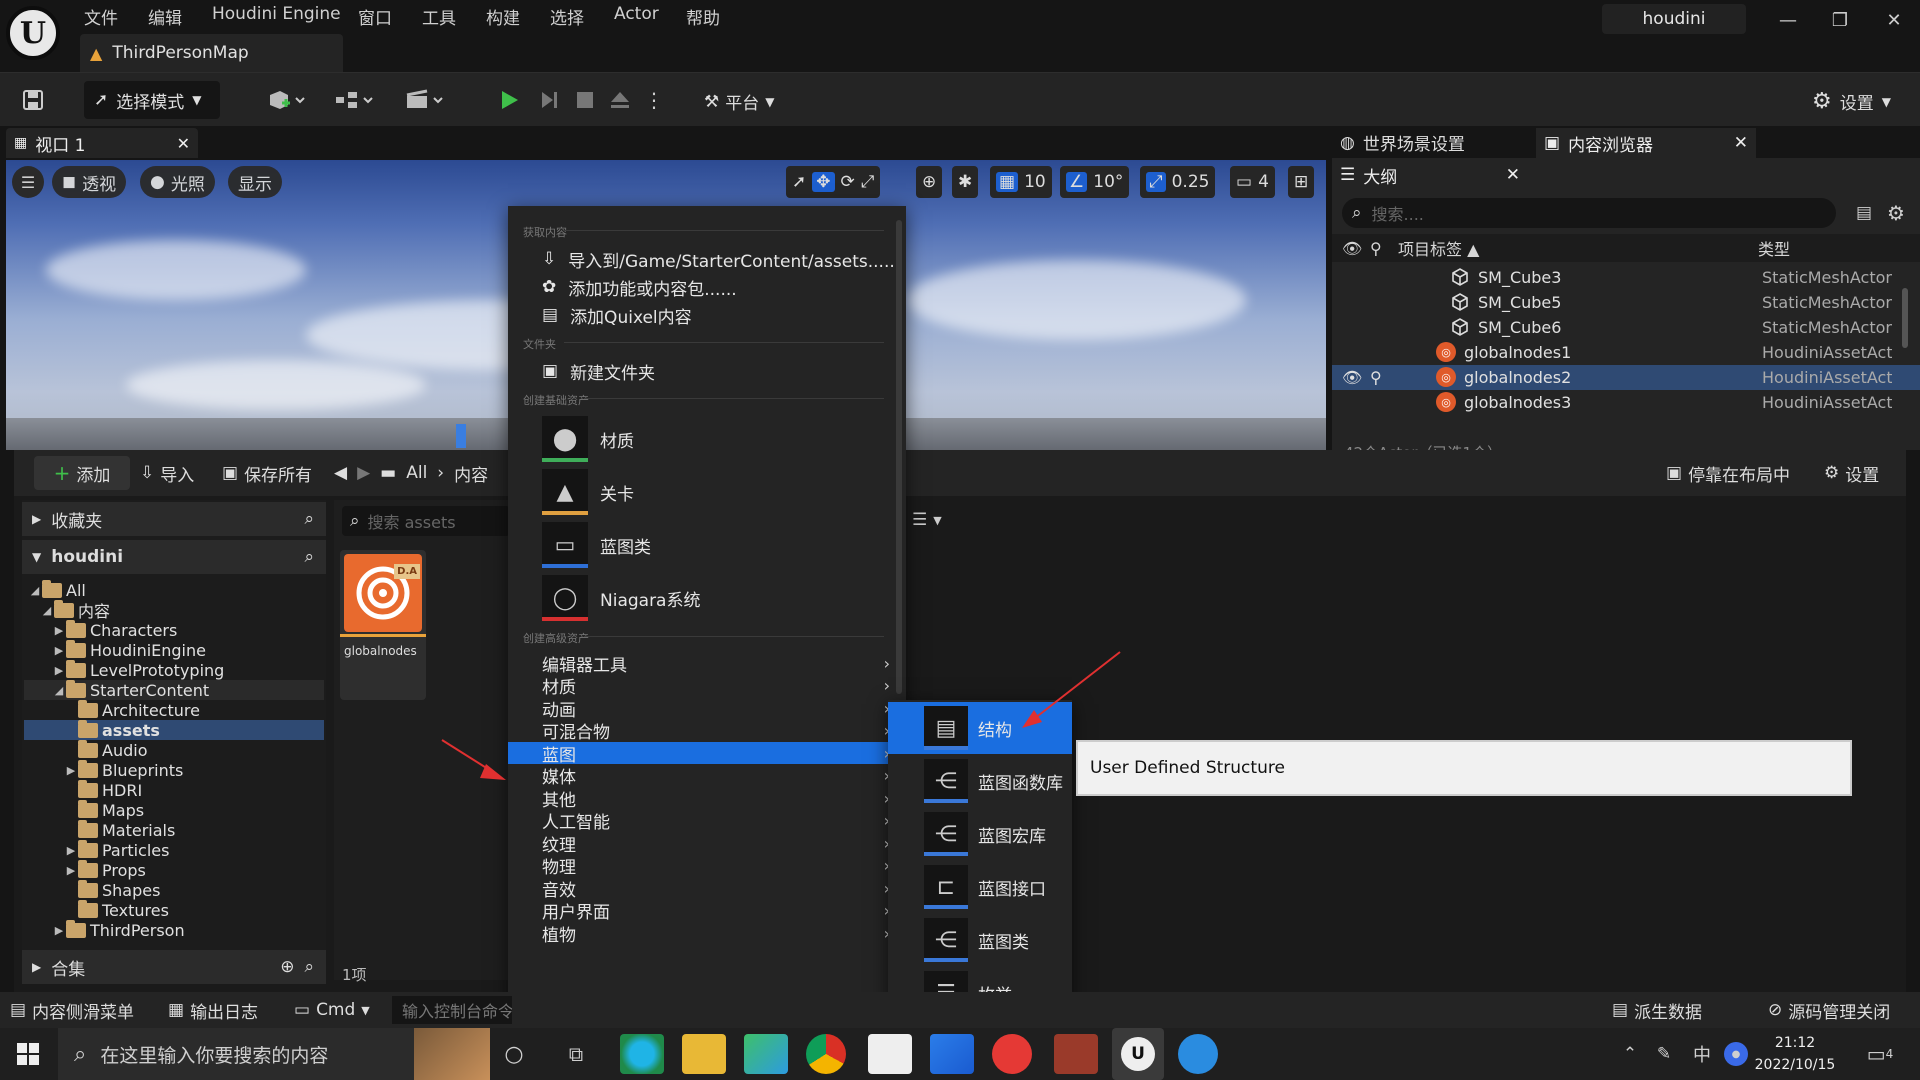 This screenshot has height=1080, width=1920. I want to click on tree-folder-hdri: HDRI, so click(174, 789).